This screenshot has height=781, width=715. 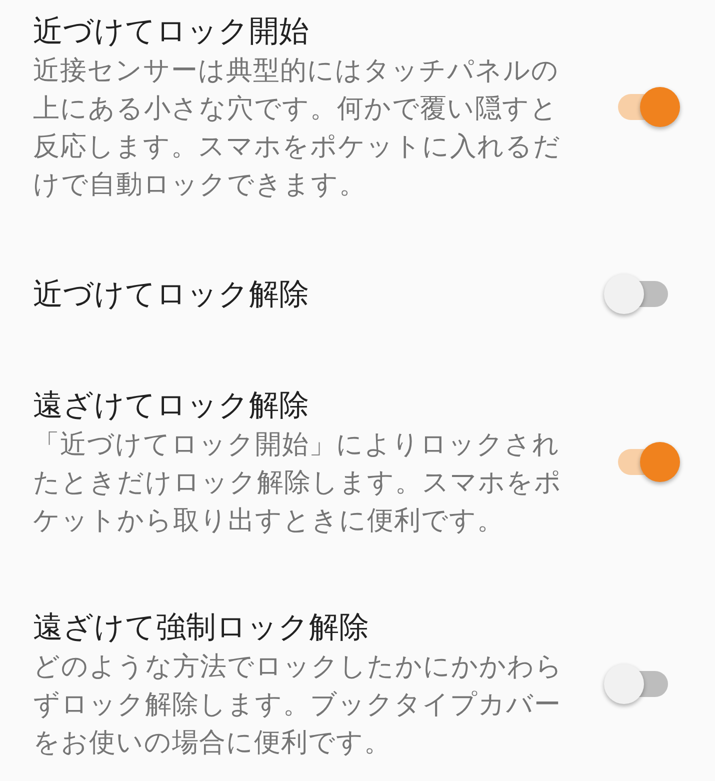 What do you see at coordinates (297, 128) in the screenshot?
I see `setting-description: 近接センサーは典型的にはタッチパネルの上にある小さな穴です。何かで覆い隠すと反応します。スマホをポケットに入れるだけで自動ロックできます。` at bounding box center [297, 128].